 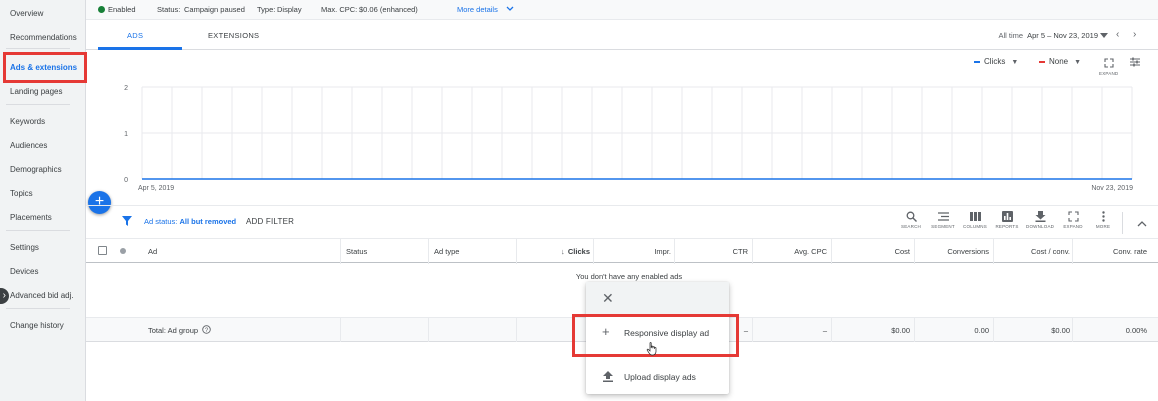 I want to click on date-range-selector: All time Apr 5 – Nov 23, 2019, so click(x=1048, y=35).